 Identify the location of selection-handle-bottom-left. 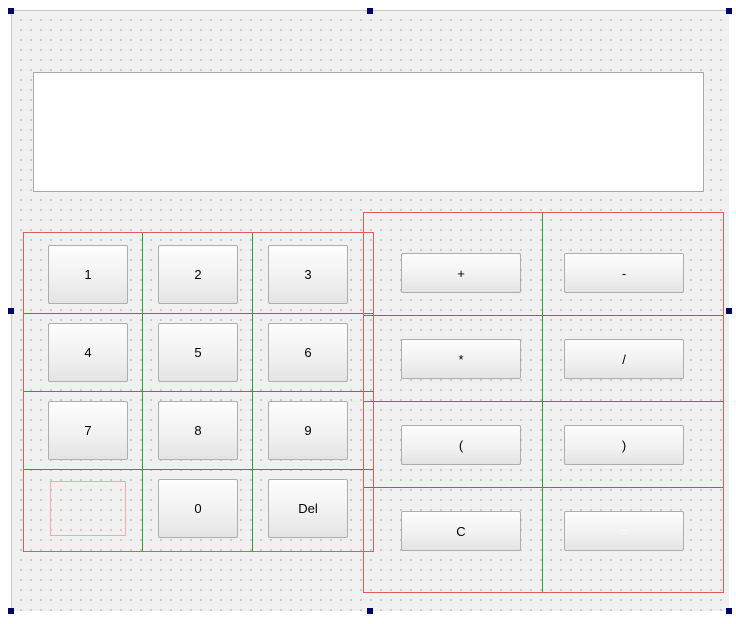
(11, 611).